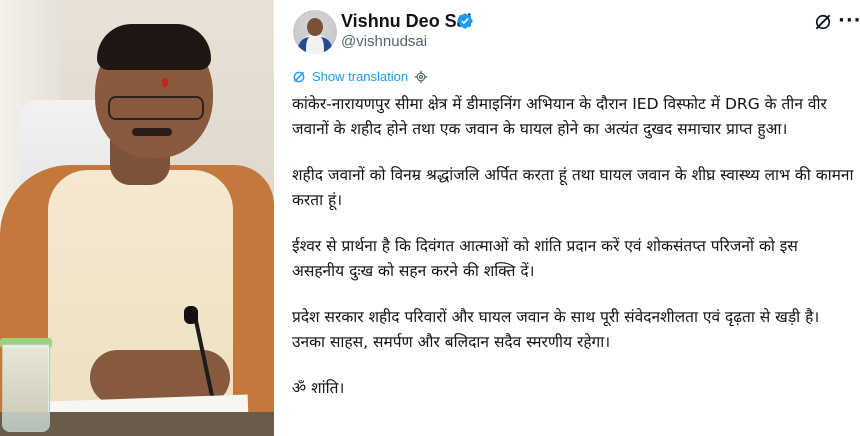  What do you see at coordinates (849, 20) in the screenshot?
I see `more-options-icon: ···` at bounding box center [849, 20].